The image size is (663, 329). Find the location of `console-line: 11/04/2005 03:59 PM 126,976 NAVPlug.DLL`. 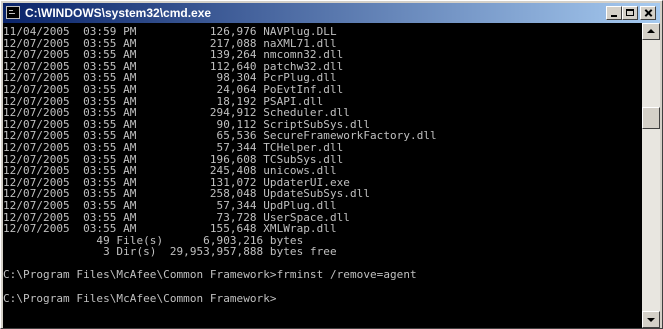

console-line: 11/04/2005 03:59 PM 126,976 NAVPlug.DLL is located at coordinates (170, 31).